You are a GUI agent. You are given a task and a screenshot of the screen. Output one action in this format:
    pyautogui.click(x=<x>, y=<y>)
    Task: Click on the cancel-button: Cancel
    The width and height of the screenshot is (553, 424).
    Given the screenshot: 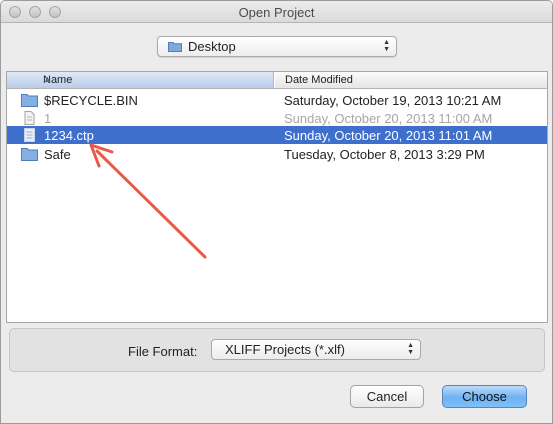 What is the action you would take?
    pyautogui.click(x=387, y=396)
    